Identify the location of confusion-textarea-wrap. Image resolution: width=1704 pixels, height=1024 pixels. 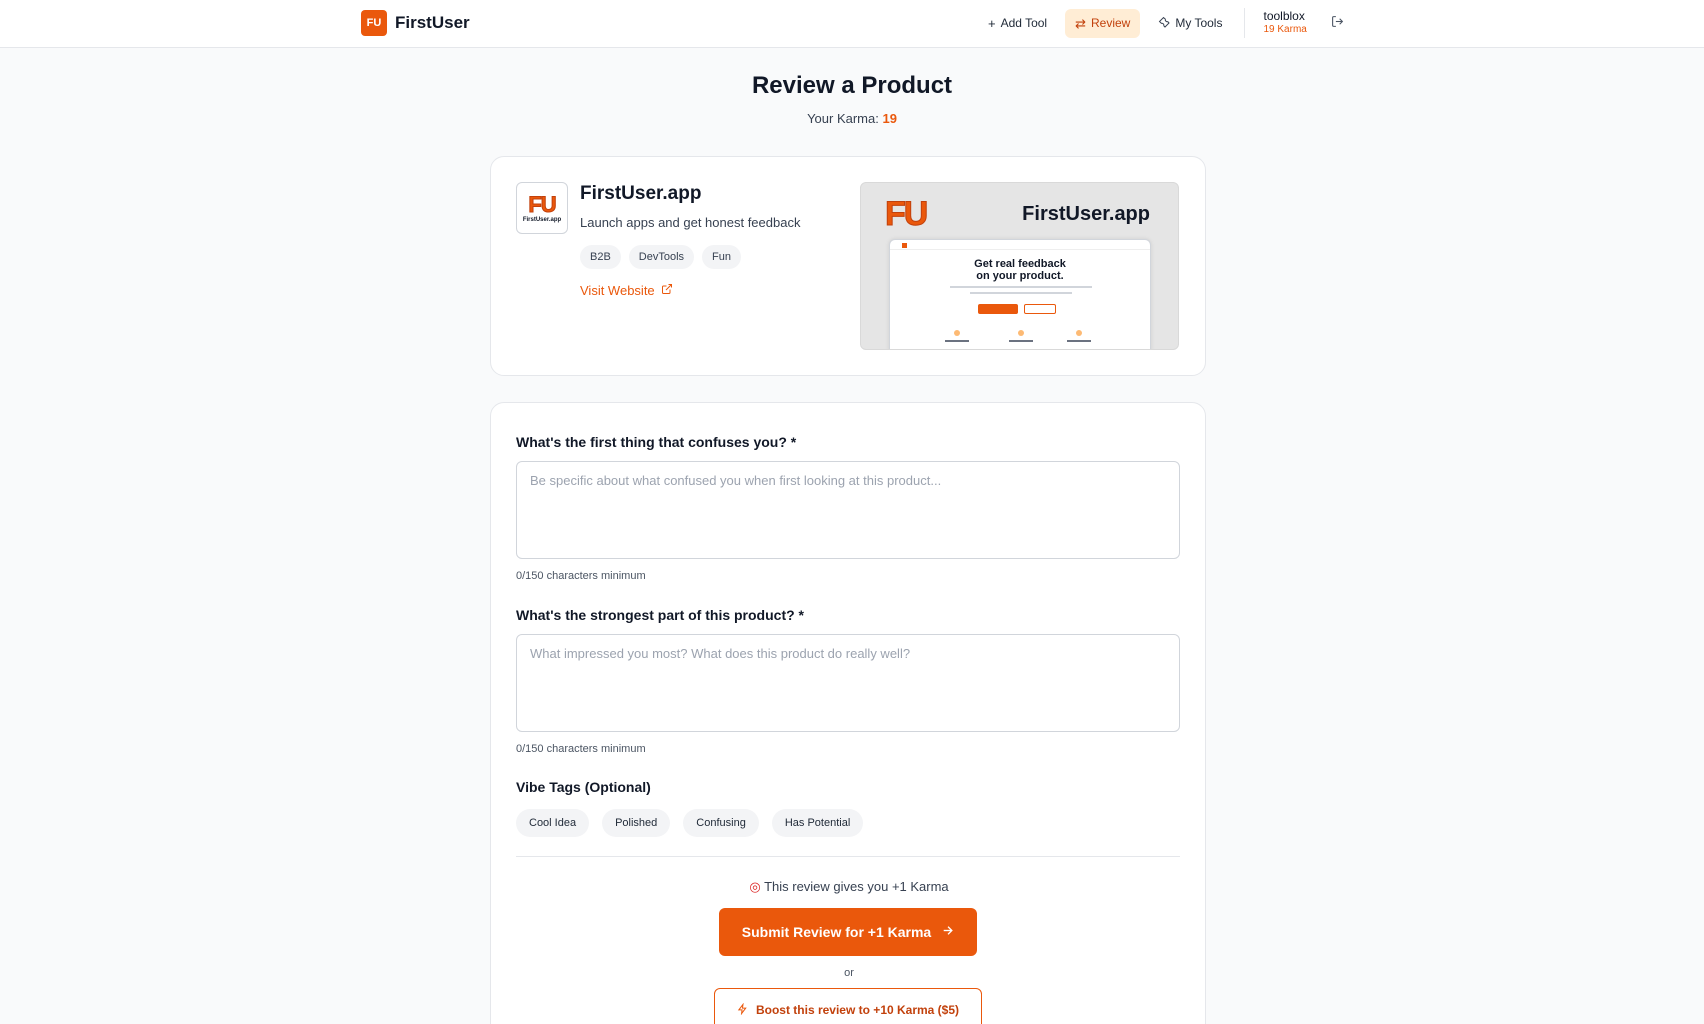
(848, 510).